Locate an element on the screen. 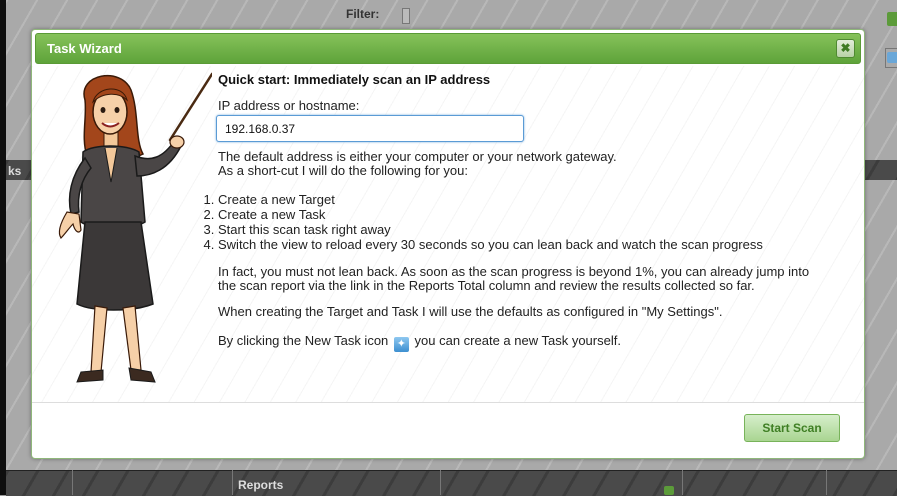 The image size is (897, 496). dialog-titlebar: Task Wizard ✖ is located at coordinates (448, 48).